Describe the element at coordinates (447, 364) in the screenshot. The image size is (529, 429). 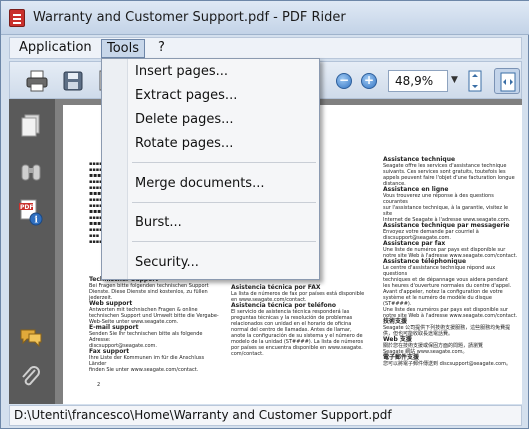
I see `col3-line-30: 您可以將電子郵件傳送到 discsupport@seagate.com。` at that location.